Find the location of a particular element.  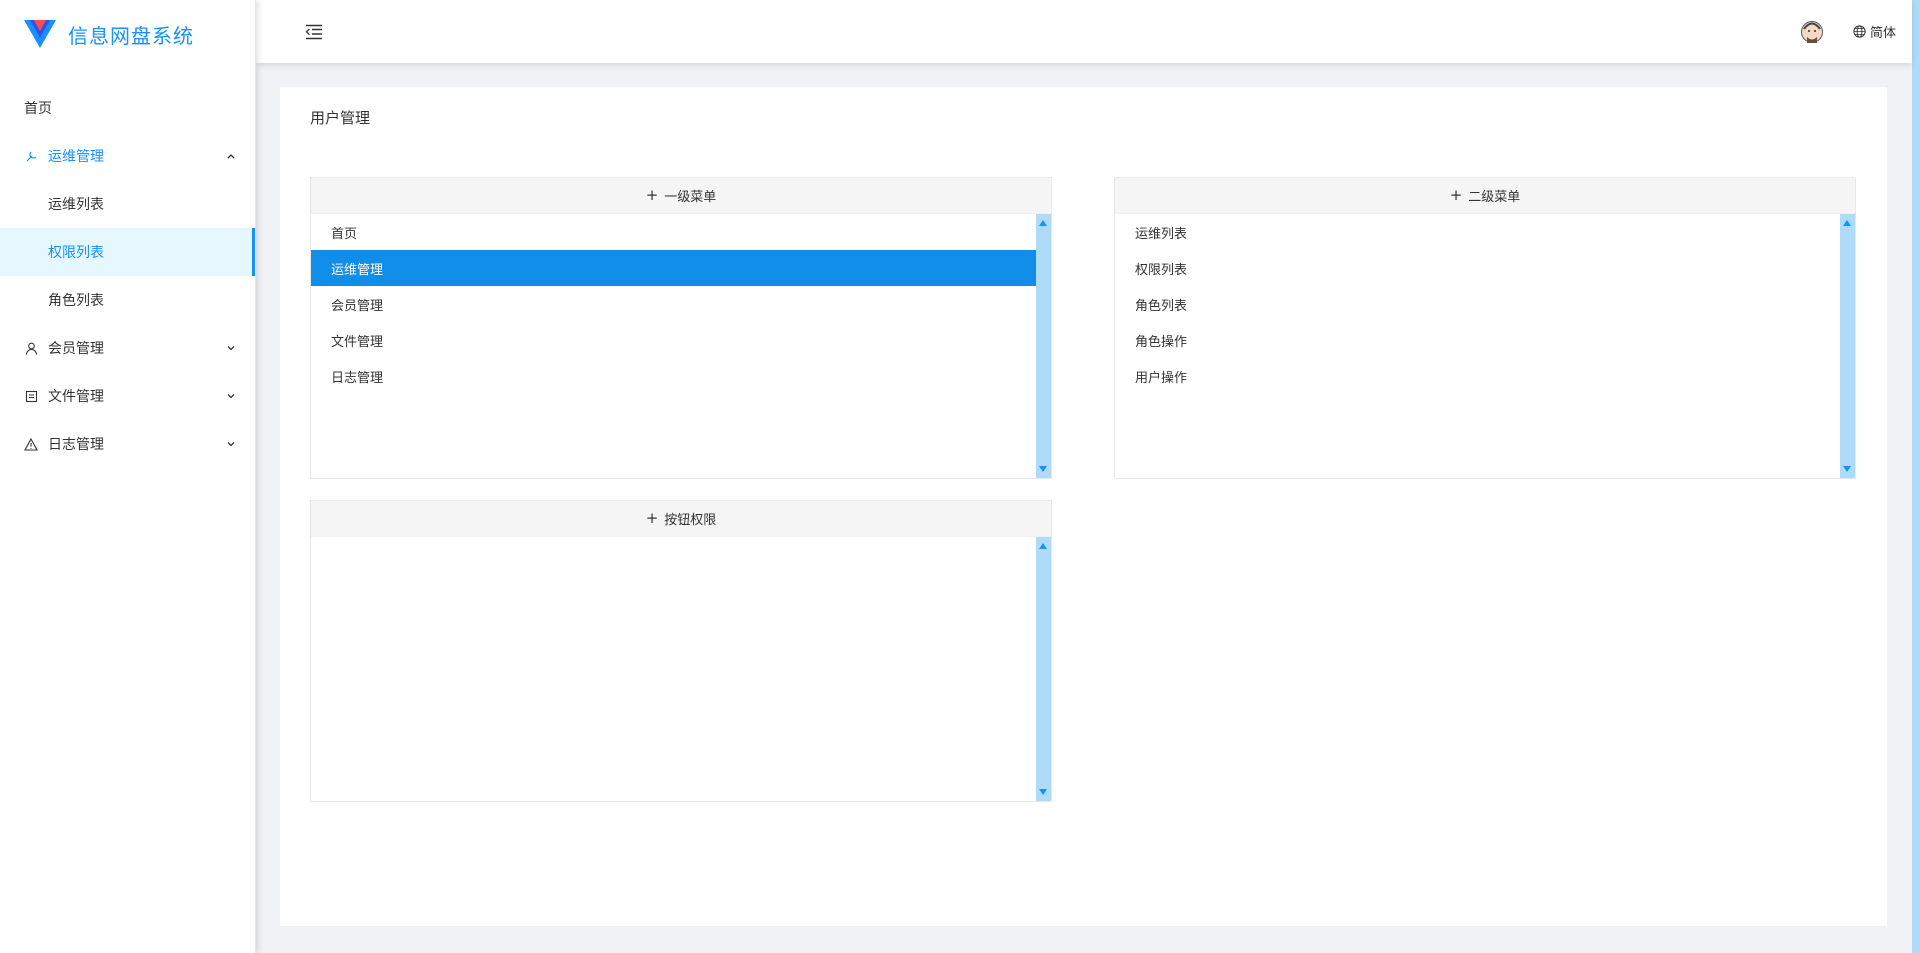

button-permission-panel: + 按钮权限 is located at coordinates (681, 651).